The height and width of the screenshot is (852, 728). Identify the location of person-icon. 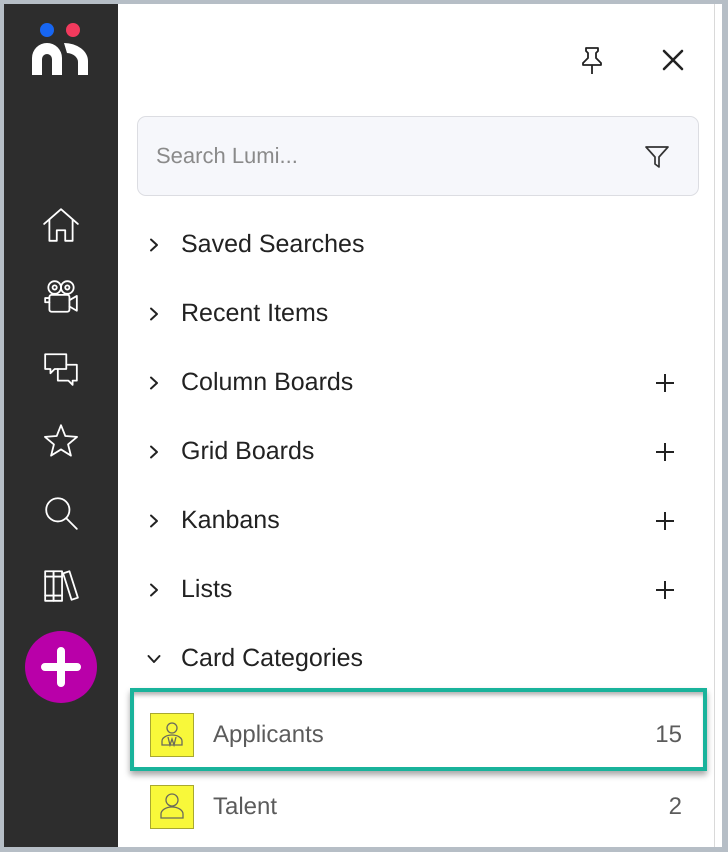
(172, 807).